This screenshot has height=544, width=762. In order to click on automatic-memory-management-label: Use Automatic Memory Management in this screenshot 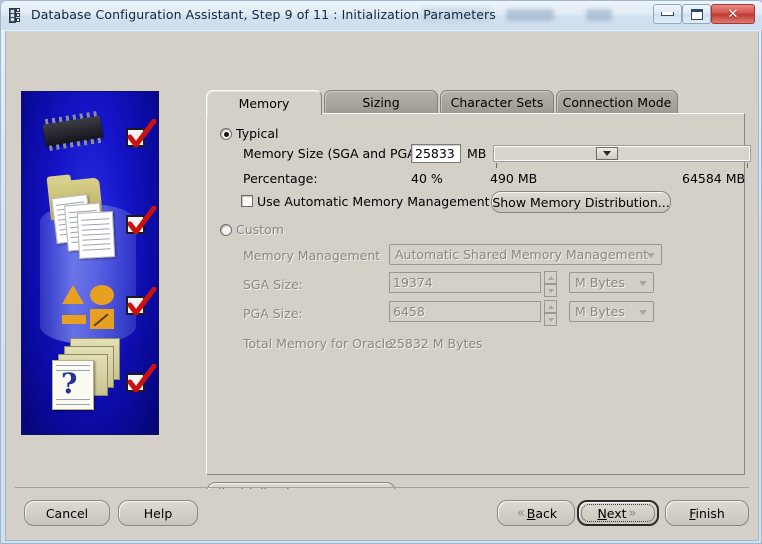, I will do `click(373, 201)`.